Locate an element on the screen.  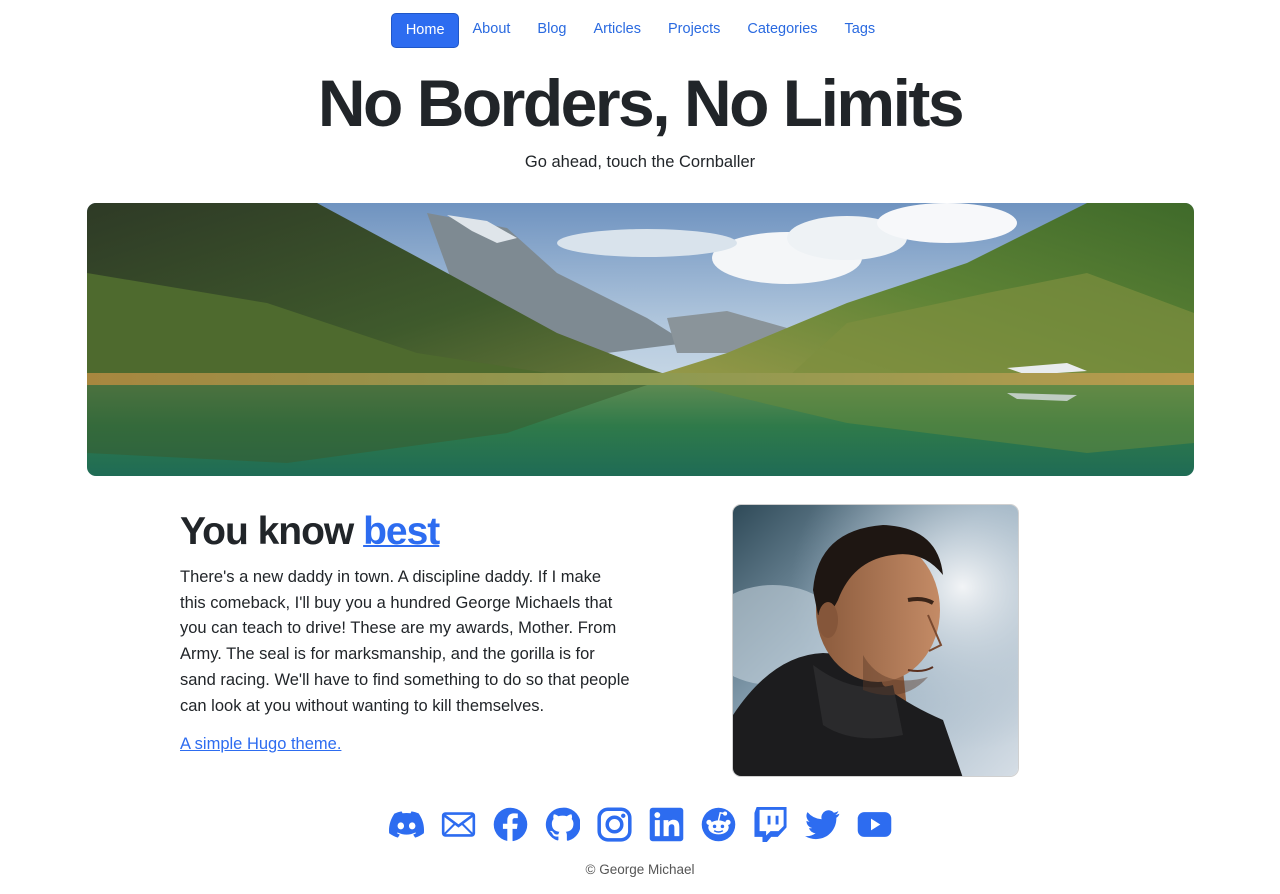
facebook-icon is located at coordinates (510, 824).